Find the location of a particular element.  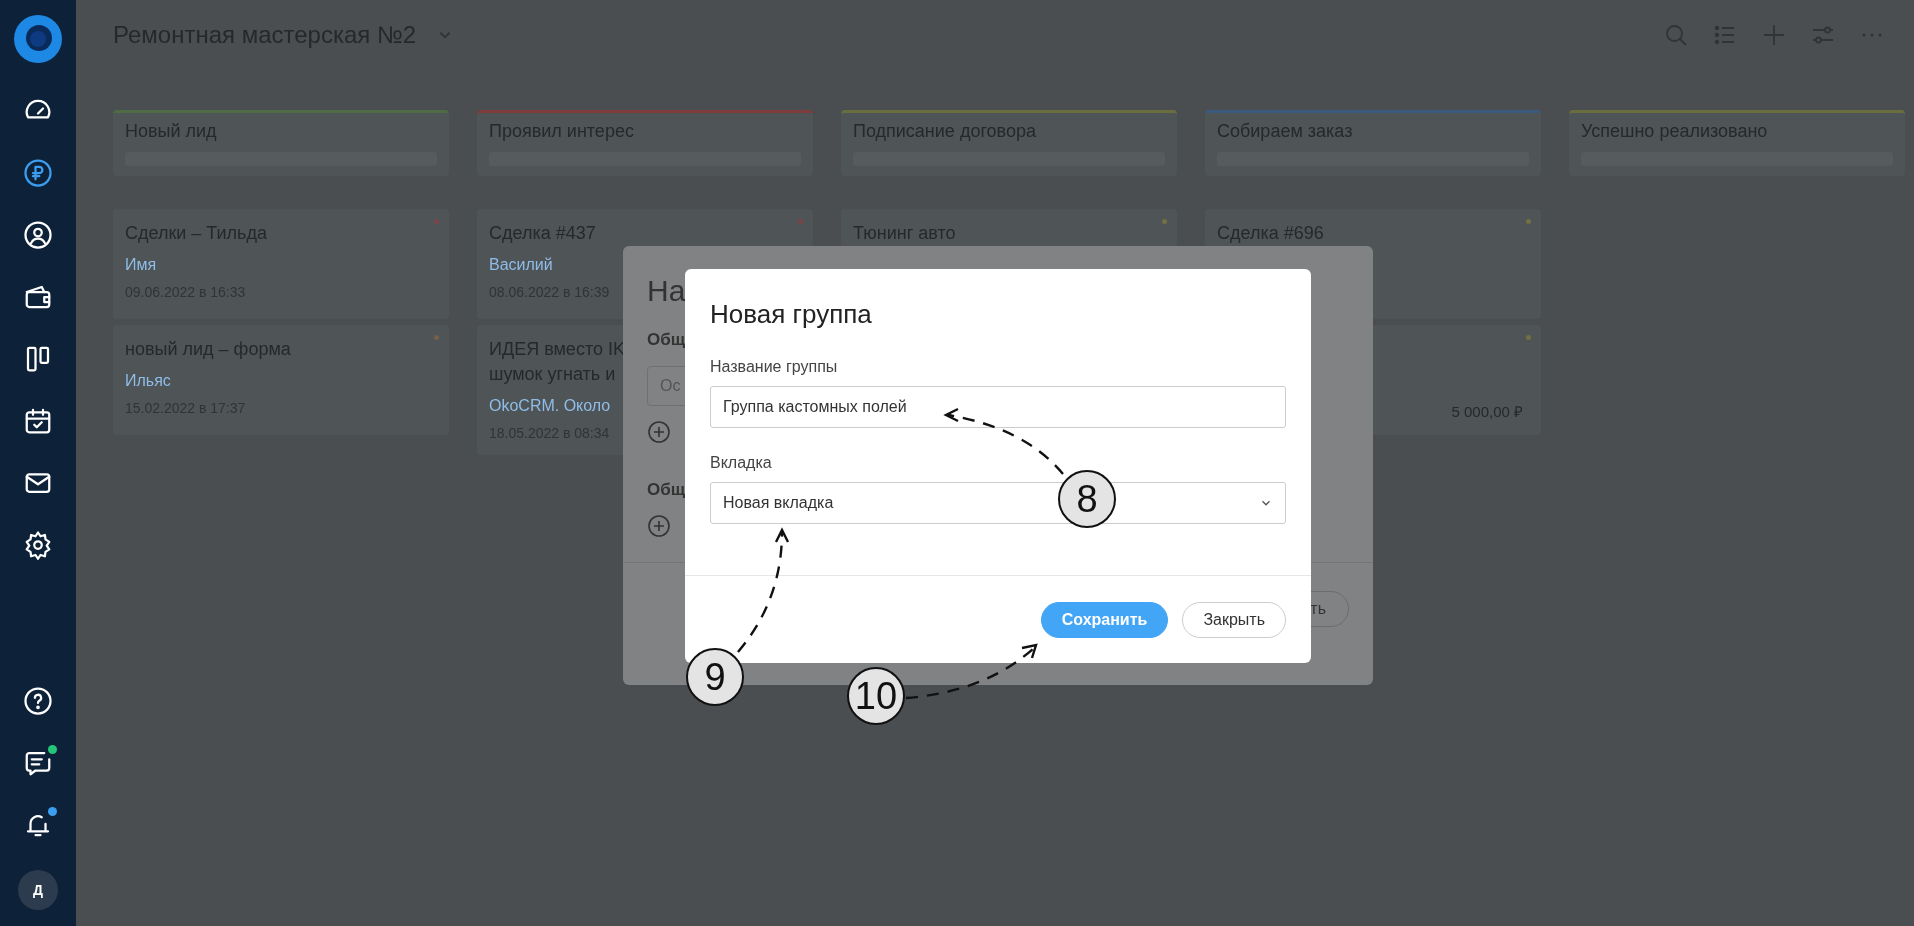

dialog-title: Новая группа is located at coordinates (791, 314).